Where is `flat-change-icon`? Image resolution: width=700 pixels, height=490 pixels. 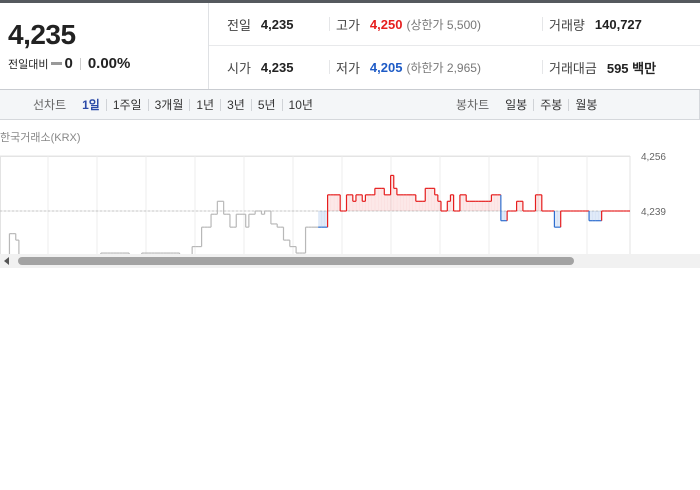 flat-change-icon is located at coordinates (57, 63).